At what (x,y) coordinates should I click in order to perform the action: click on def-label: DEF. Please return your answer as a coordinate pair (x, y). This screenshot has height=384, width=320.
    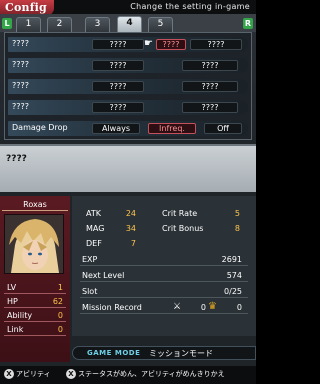
    Looking at the image, I should click on (94, 243).